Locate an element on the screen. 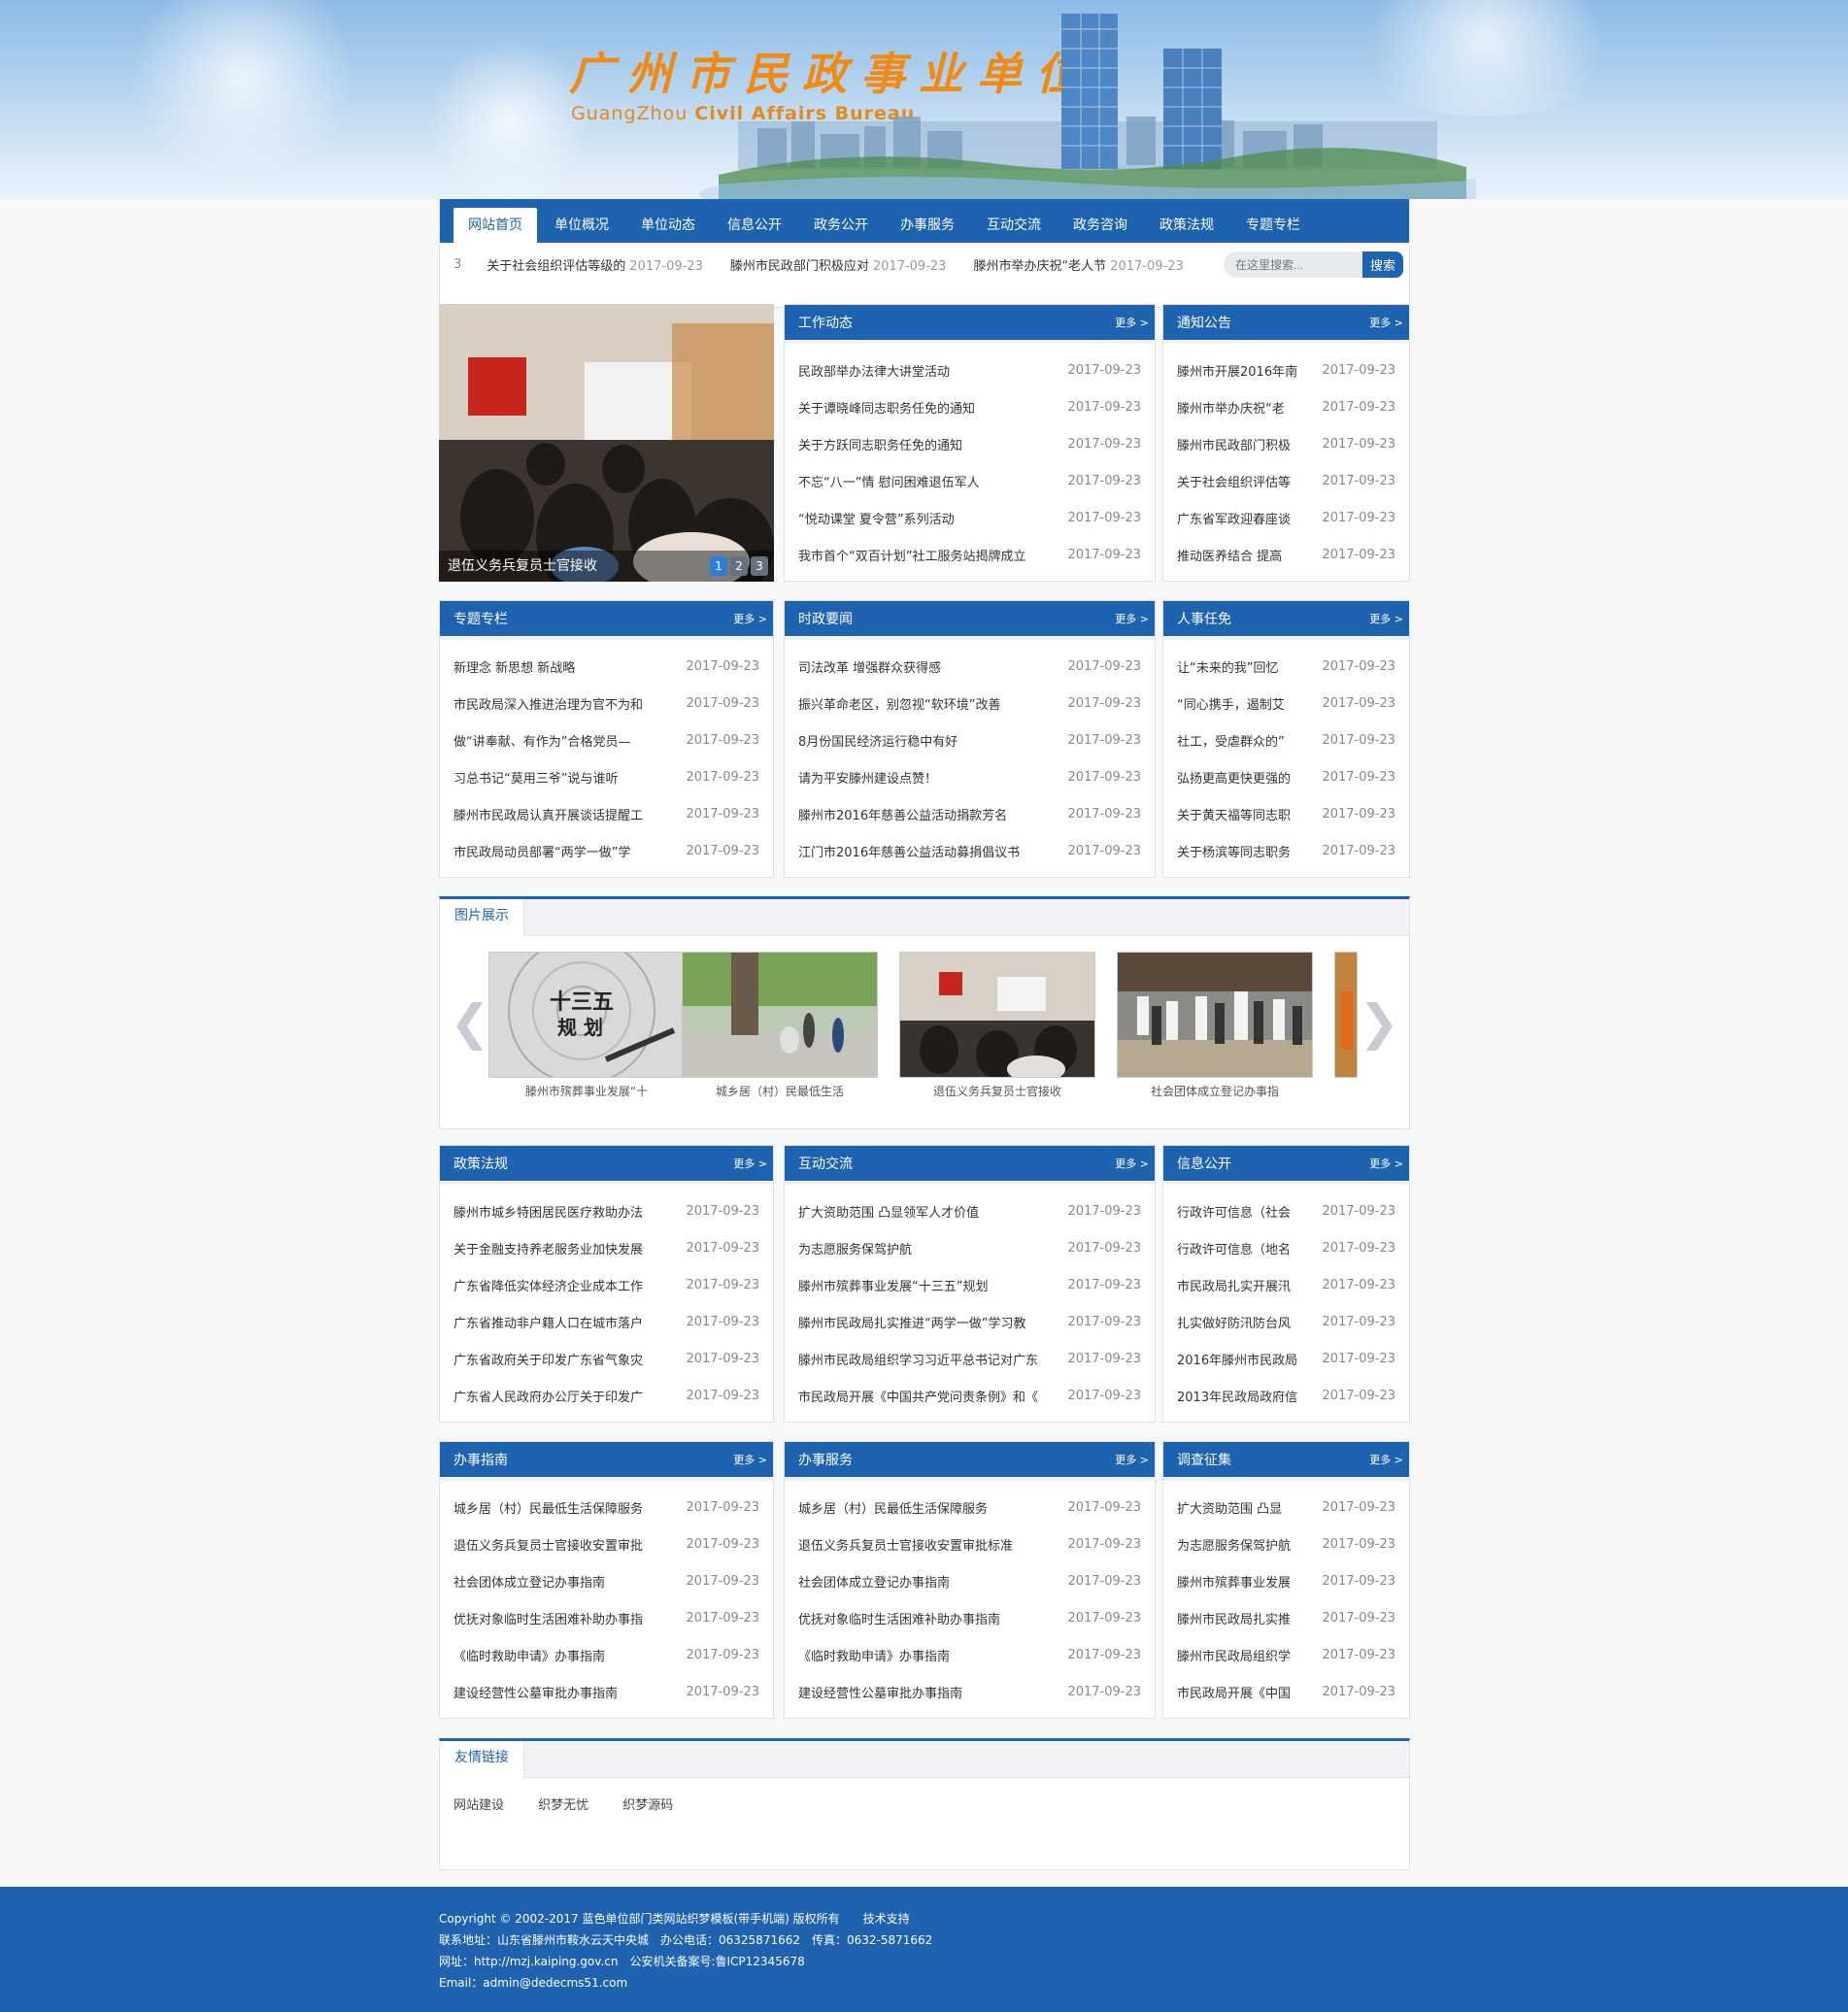 This screenshot has width=1848, height=2012. friend-link: 网站建设 is located at coordinates (479, 1803).